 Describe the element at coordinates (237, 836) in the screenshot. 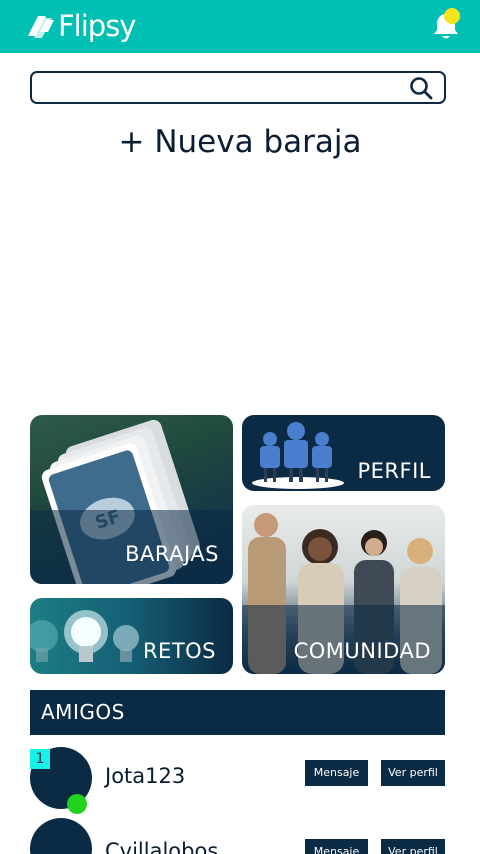

I see `friend-row: Cvillalobos Mensaje Ver perfil` at that location.